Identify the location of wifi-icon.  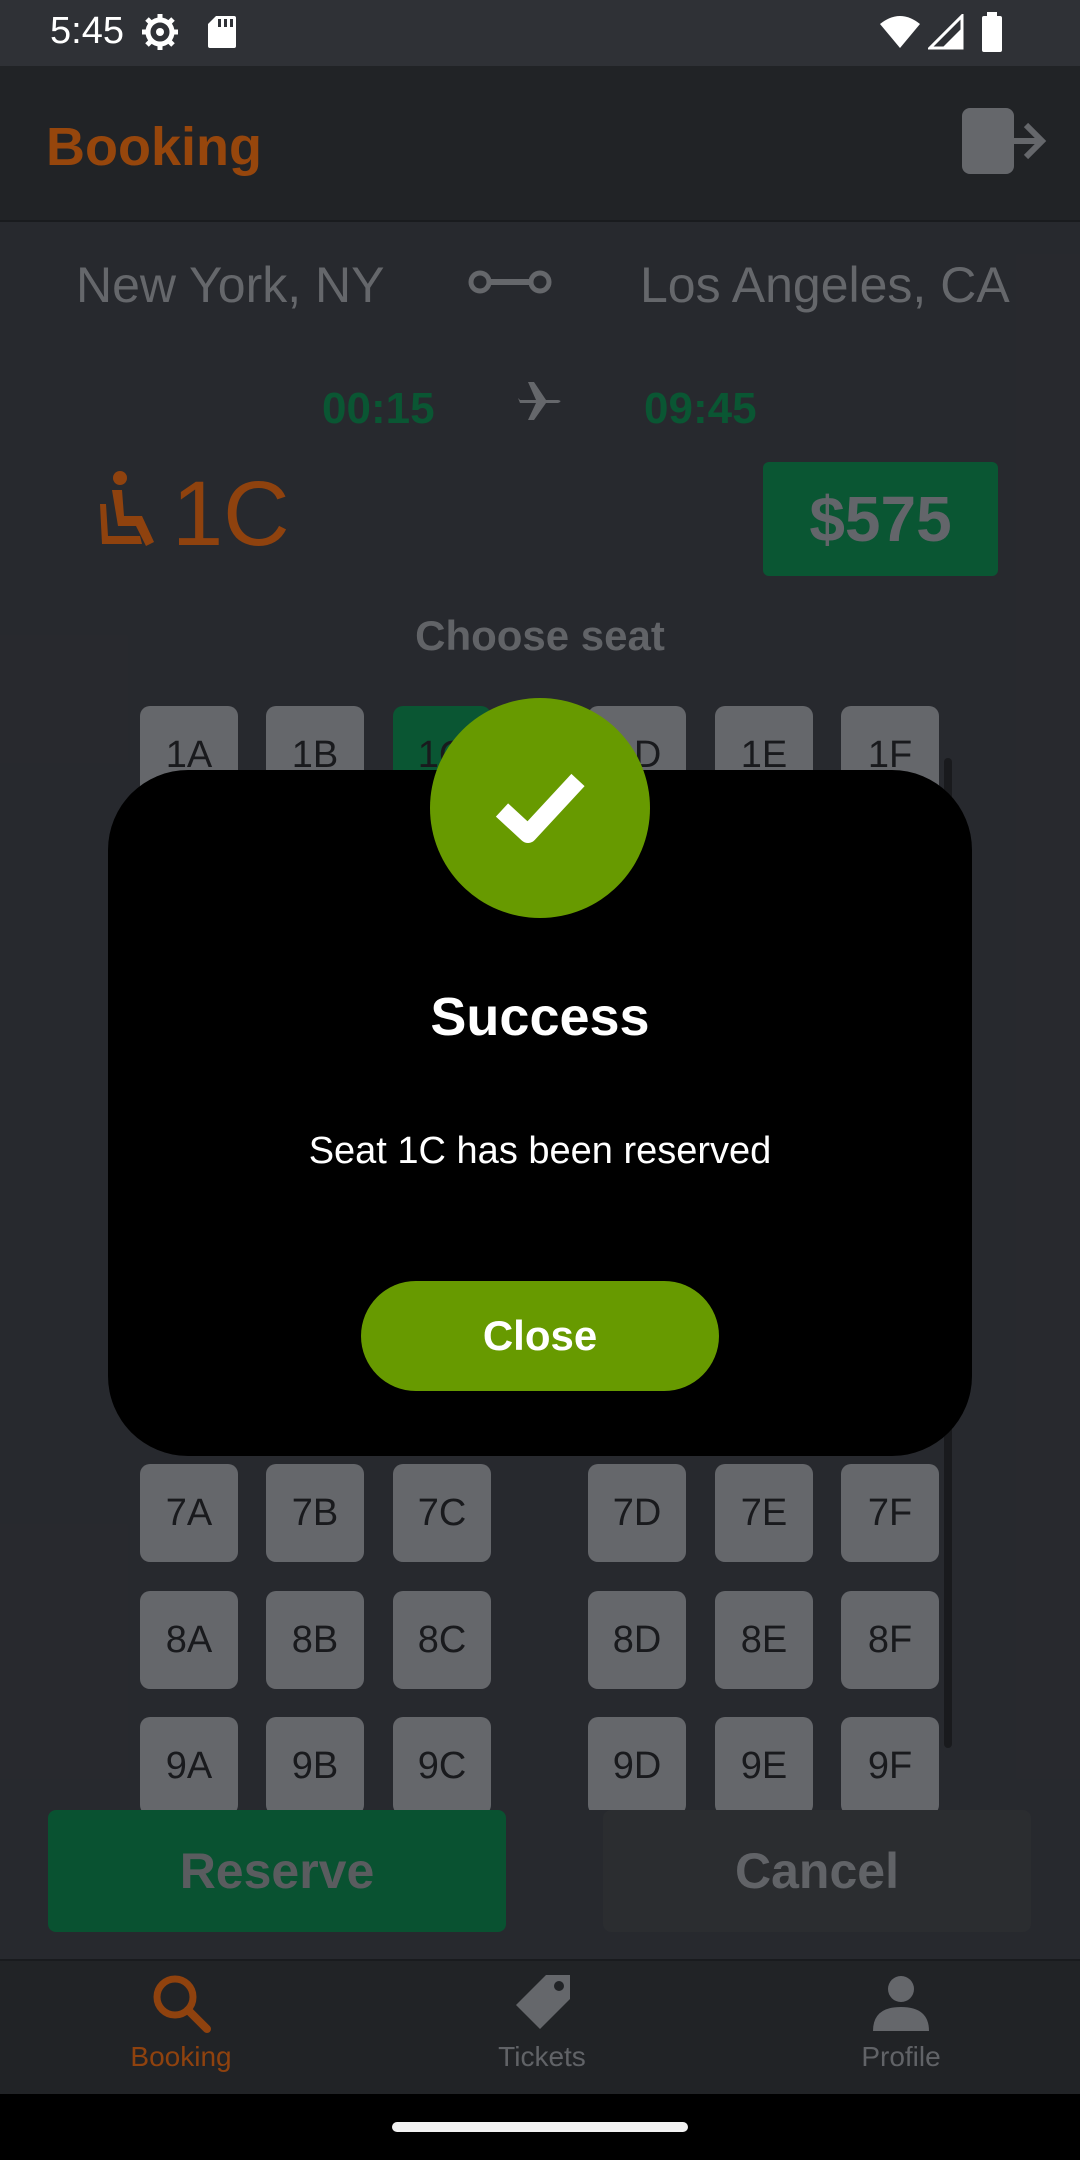
(900, 32).